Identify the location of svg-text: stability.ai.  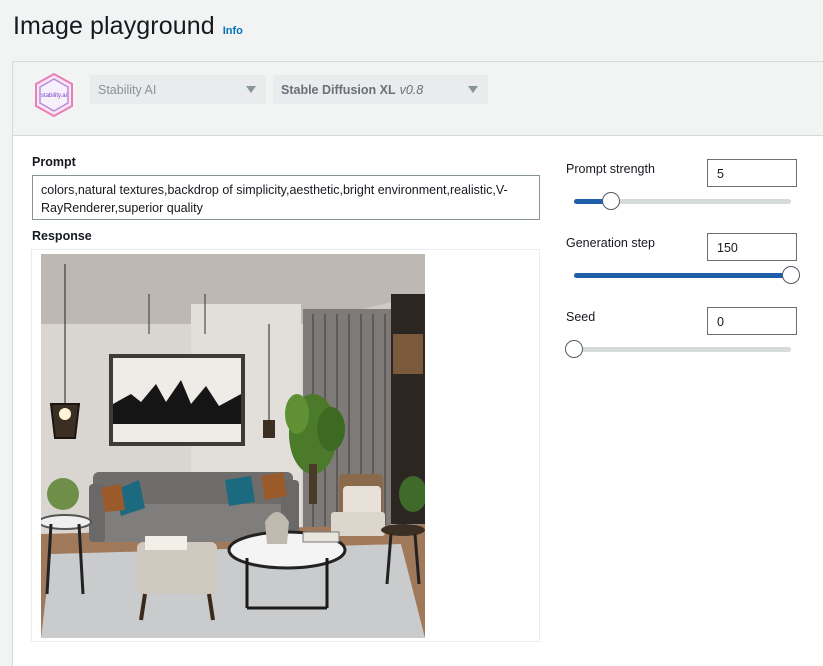
(54, 96).